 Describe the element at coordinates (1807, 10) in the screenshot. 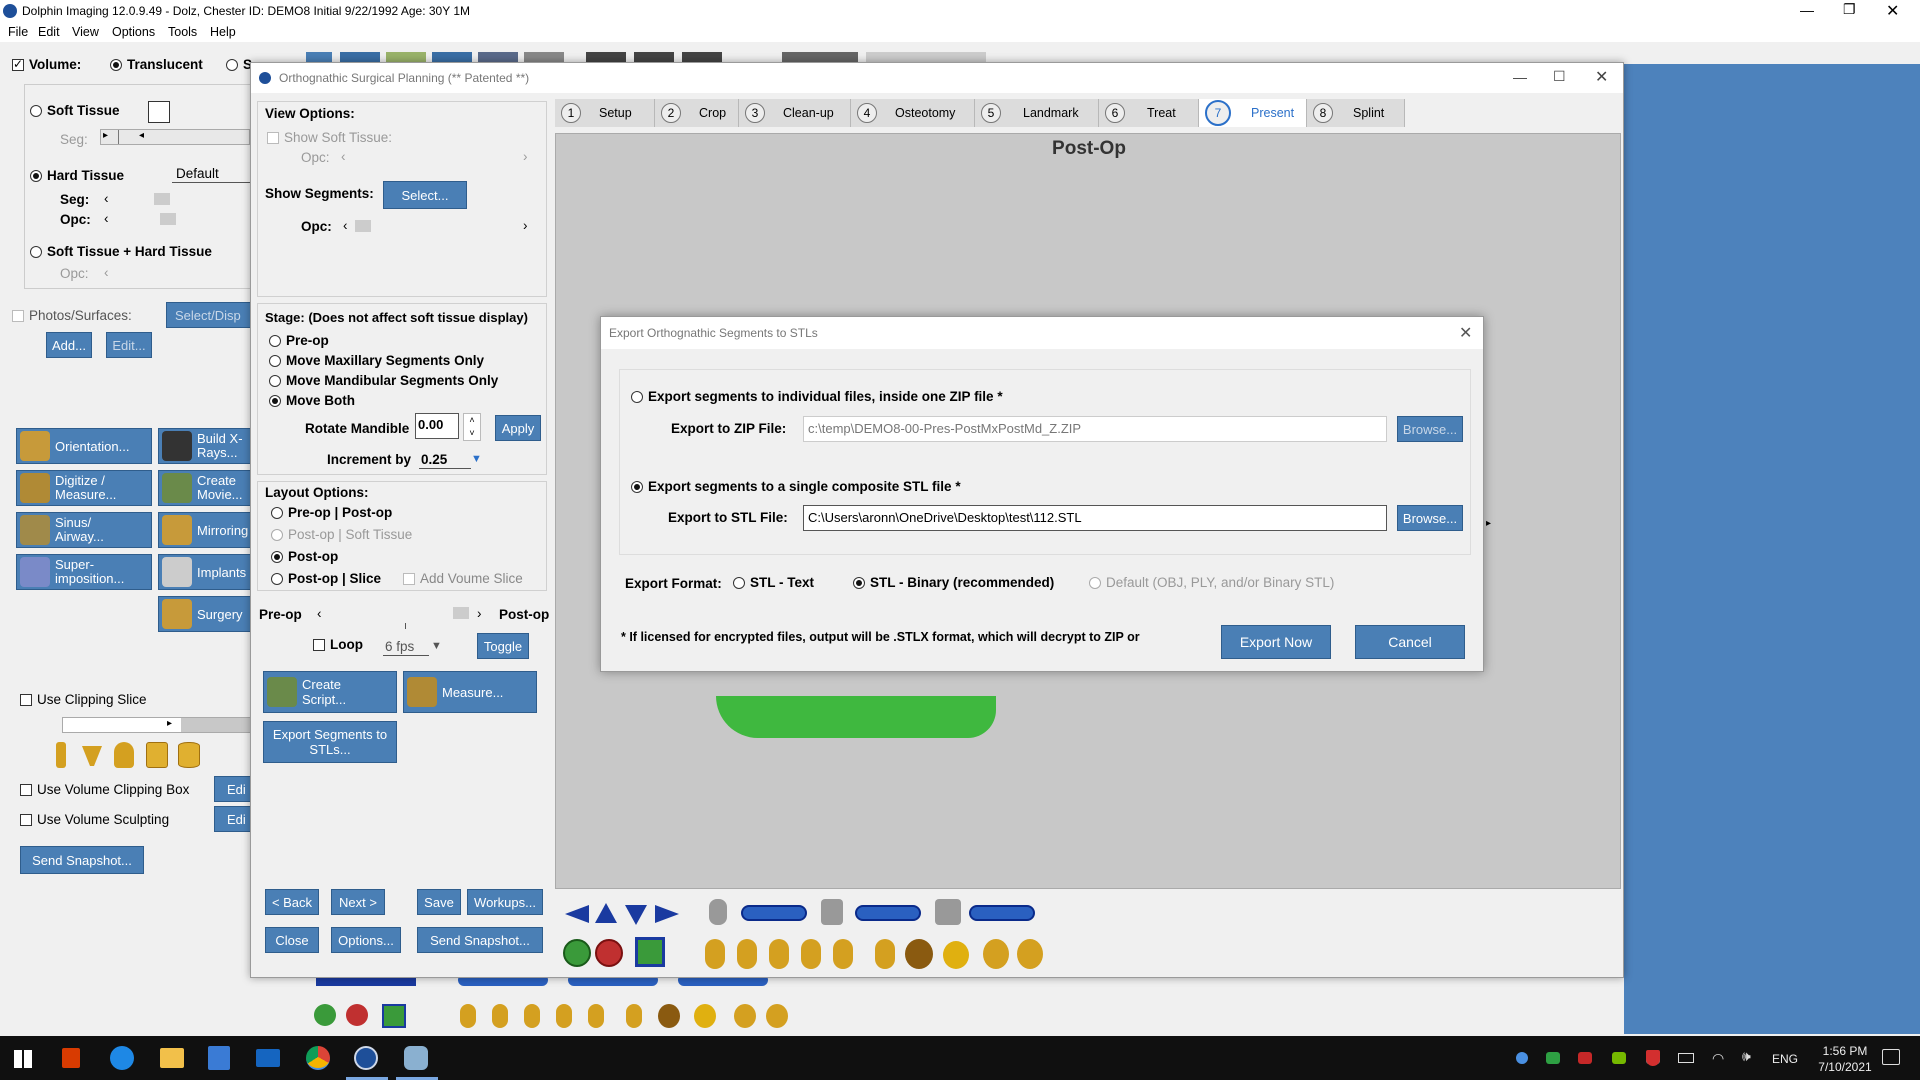

I see `minimize-icon: —` at that location.